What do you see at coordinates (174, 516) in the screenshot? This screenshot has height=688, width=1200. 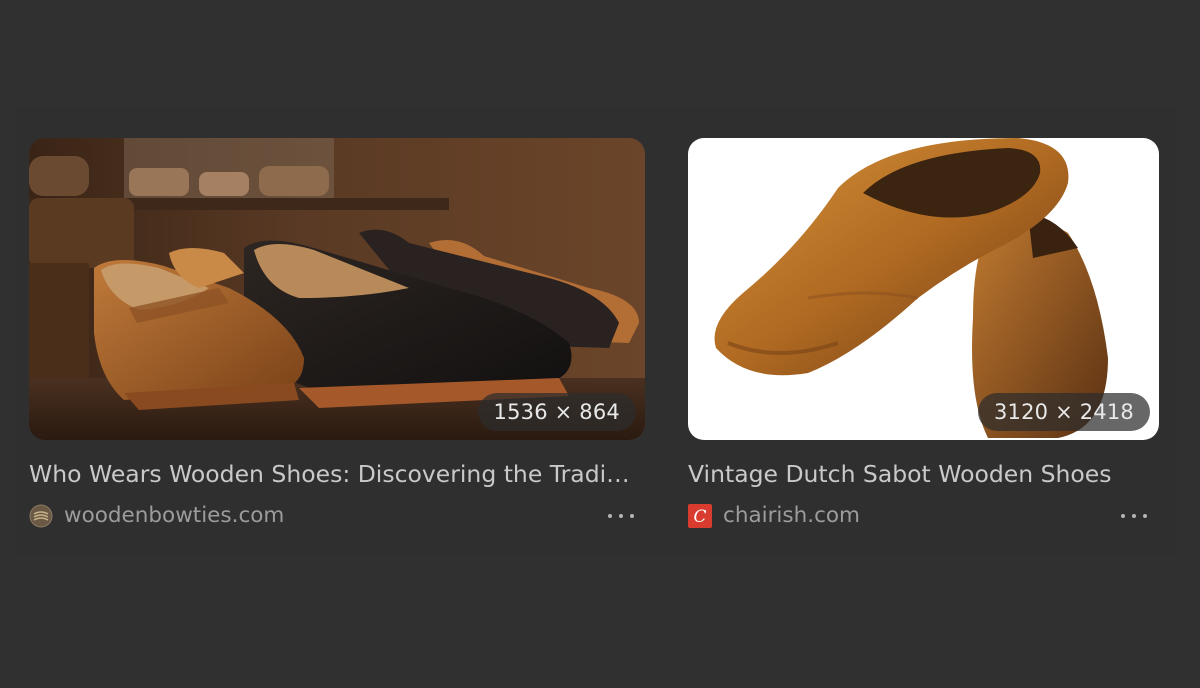 I see `result-source: woodenbowties.com` at bounding box center [174, 516].